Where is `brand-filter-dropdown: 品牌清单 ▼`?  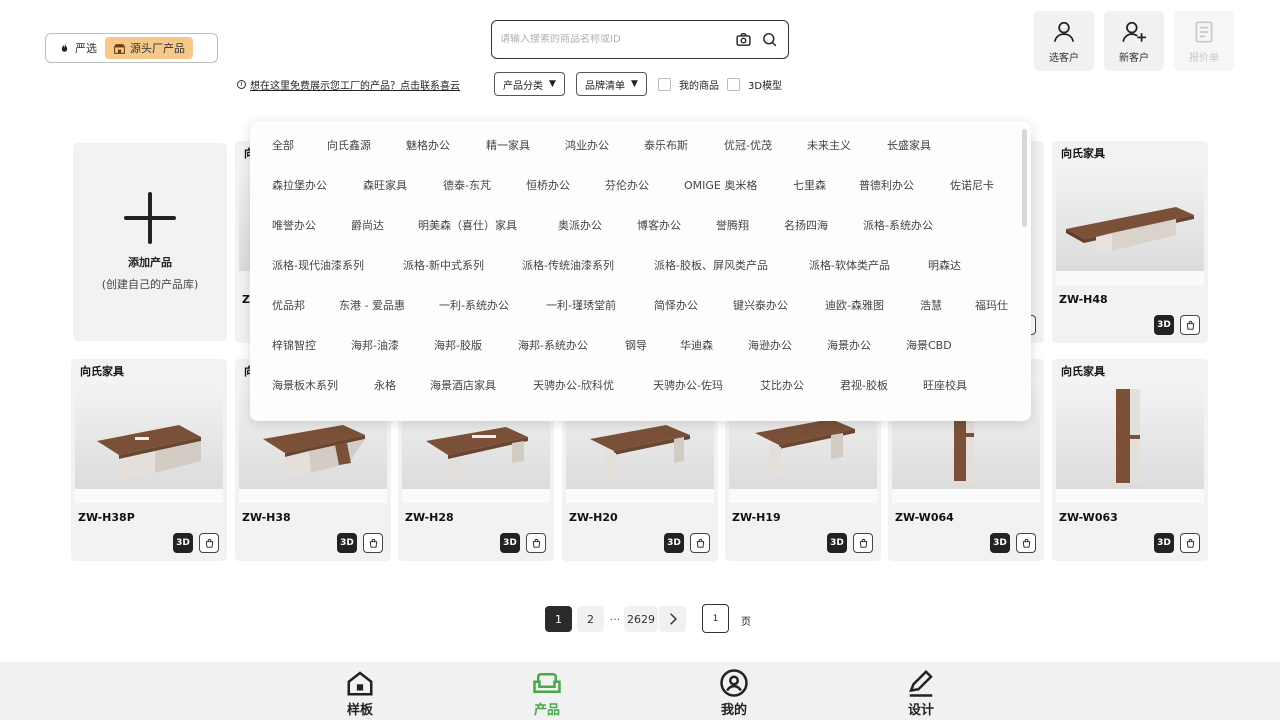
brand-filter-dropdown: 品牌清单 ▼ is located at coordinates (611, 84).